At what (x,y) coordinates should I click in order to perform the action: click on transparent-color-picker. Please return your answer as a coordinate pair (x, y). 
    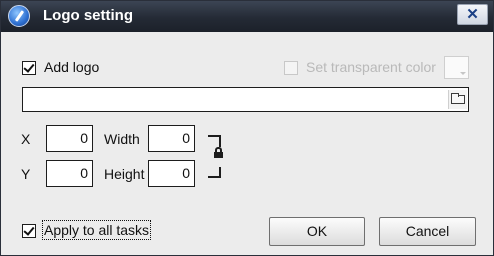
    Looking at the image, I should click on (456, 67).